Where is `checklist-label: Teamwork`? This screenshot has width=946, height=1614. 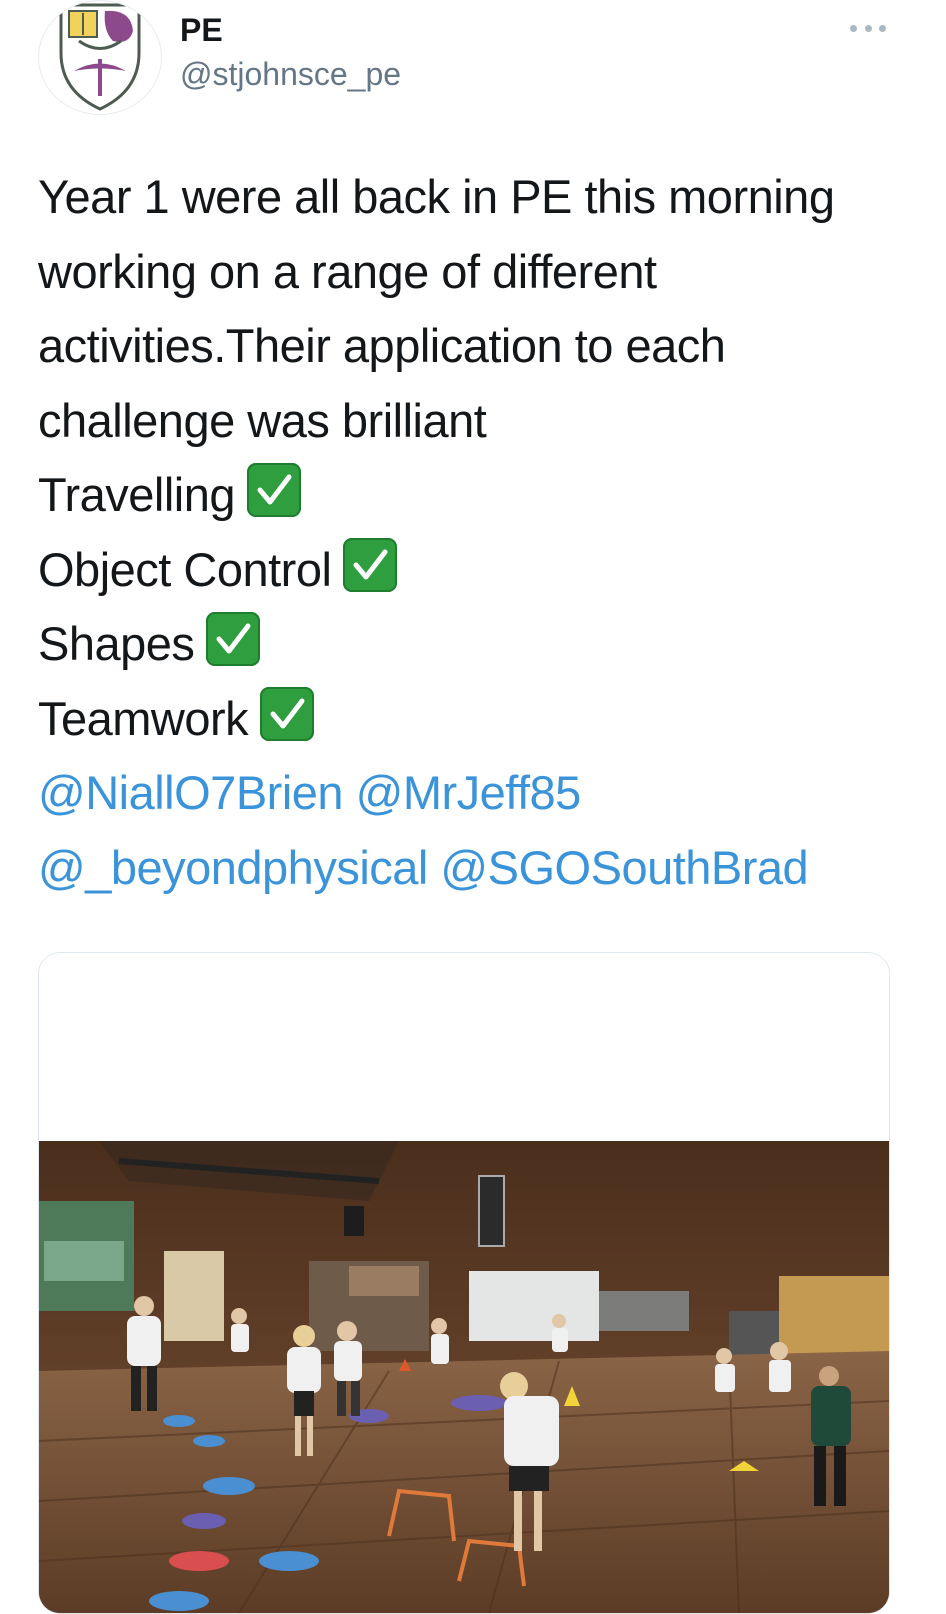 checklist-label: Teamwork is located at coordinates (143, 718).